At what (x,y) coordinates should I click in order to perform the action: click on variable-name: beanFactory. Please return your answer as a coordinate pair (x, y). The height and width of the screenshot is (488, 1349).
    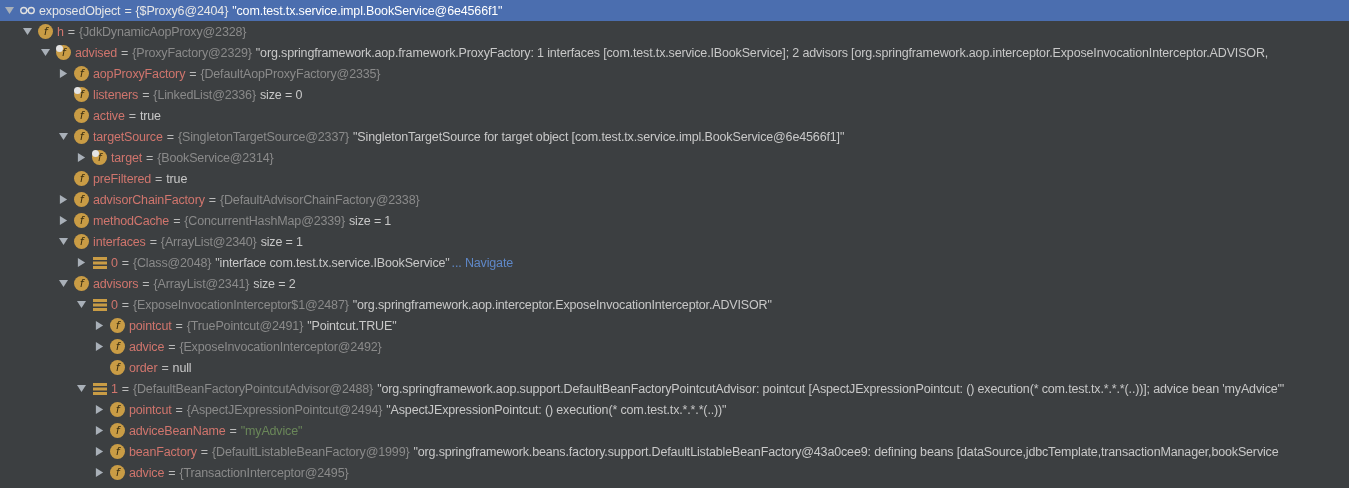
    Looking at the image, I should click on (163, 451).